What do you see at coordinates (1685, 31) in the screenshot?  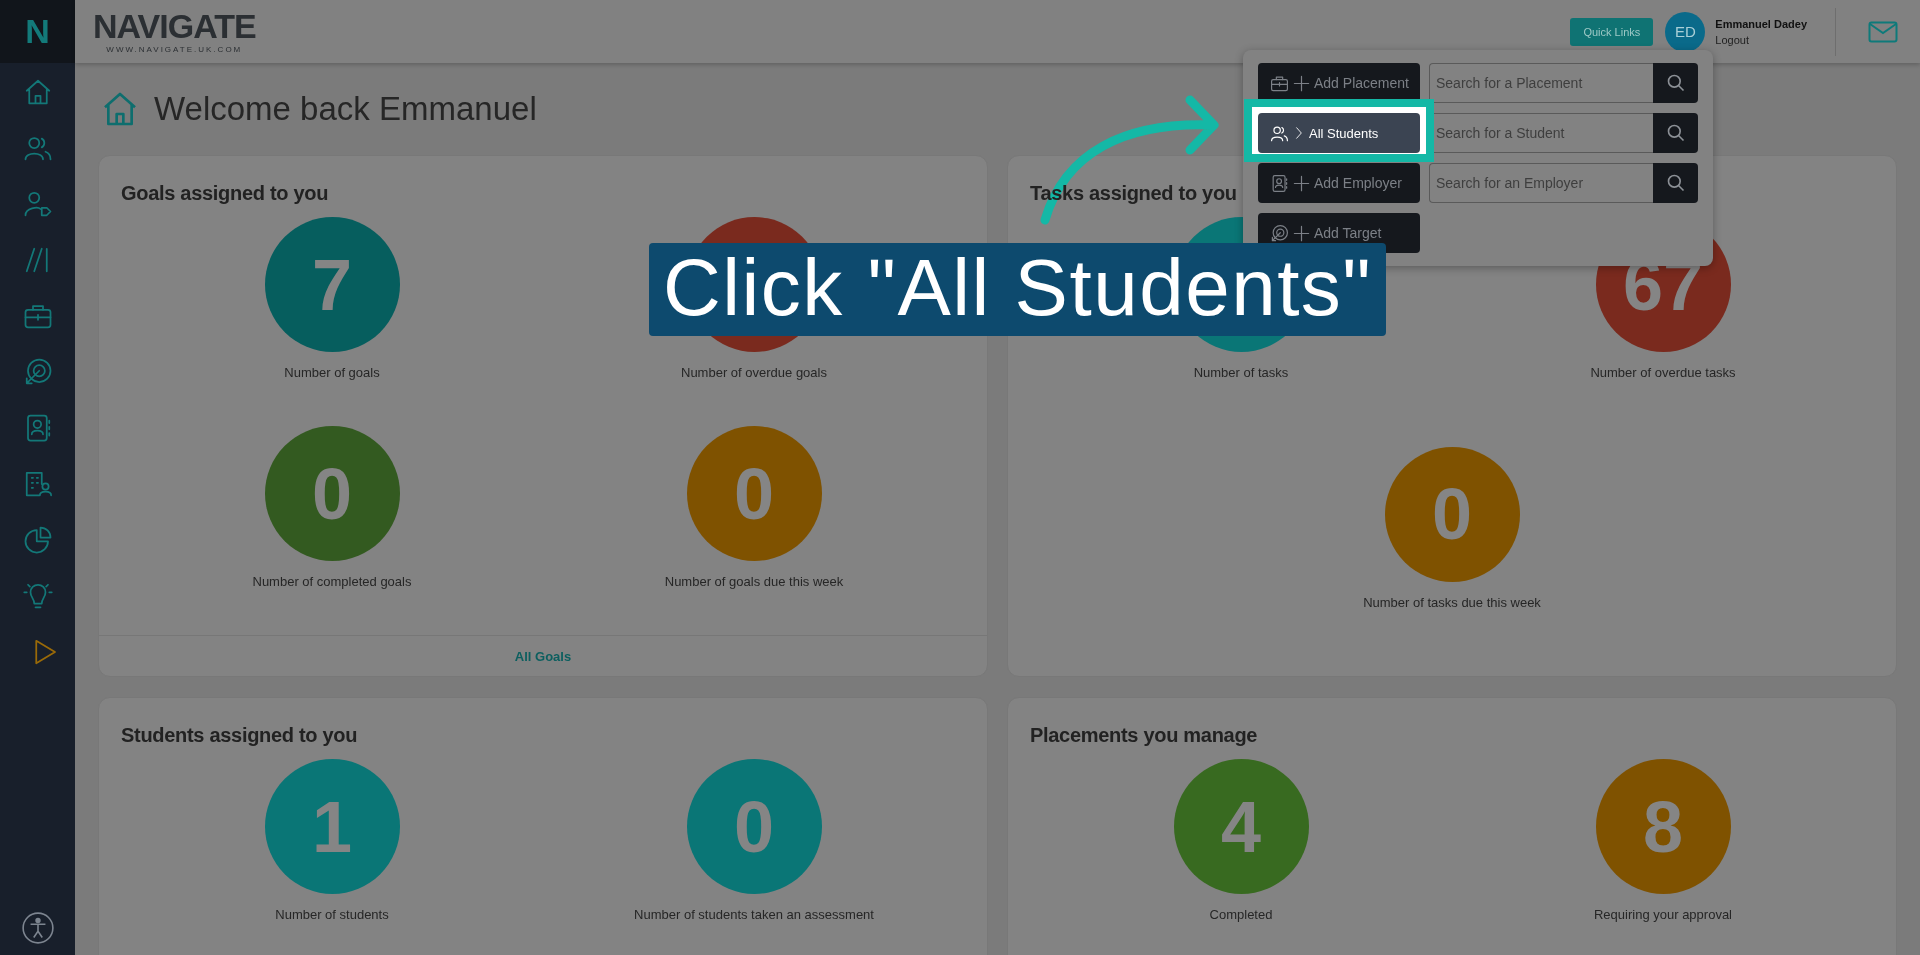 I see `user-avatar: ED` at bounding box center [1685, 31].